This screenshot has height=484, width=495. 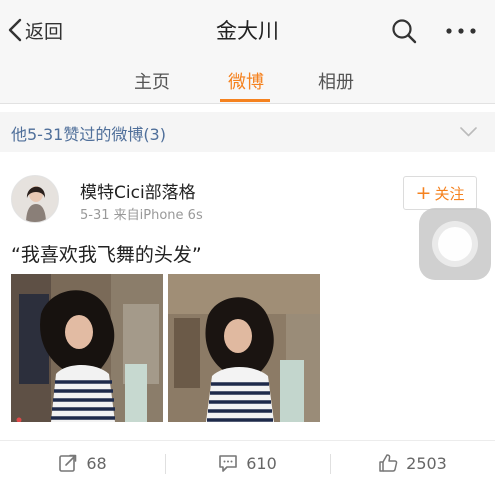 What do you see at coordinates (138, 190) in the screenshot?
I see `post-author: 模特Cici部落格` at bounding box center [138, 190].